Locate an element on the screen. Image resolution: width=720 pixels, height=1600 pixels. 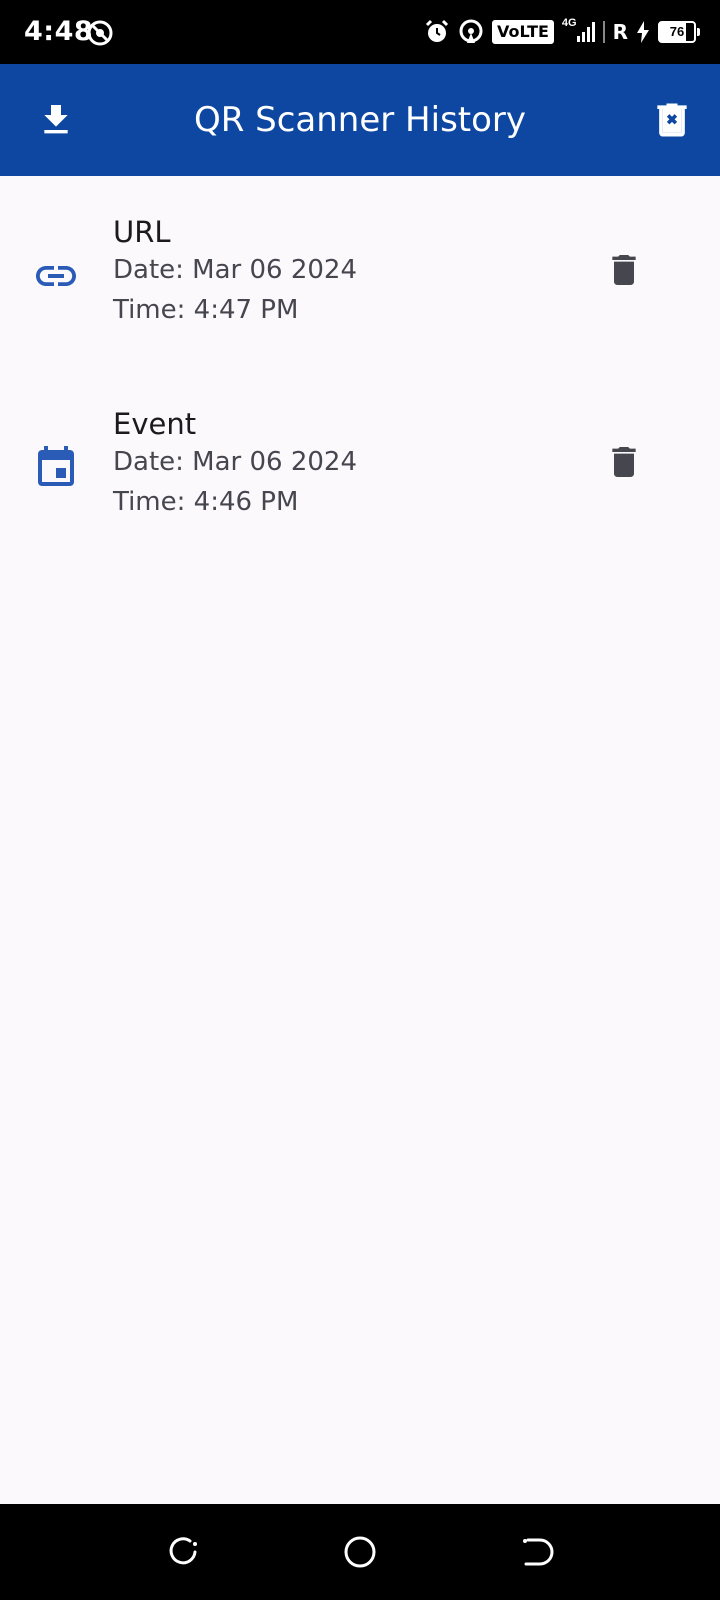
item-title: Event is located at coordinates (155, 424).